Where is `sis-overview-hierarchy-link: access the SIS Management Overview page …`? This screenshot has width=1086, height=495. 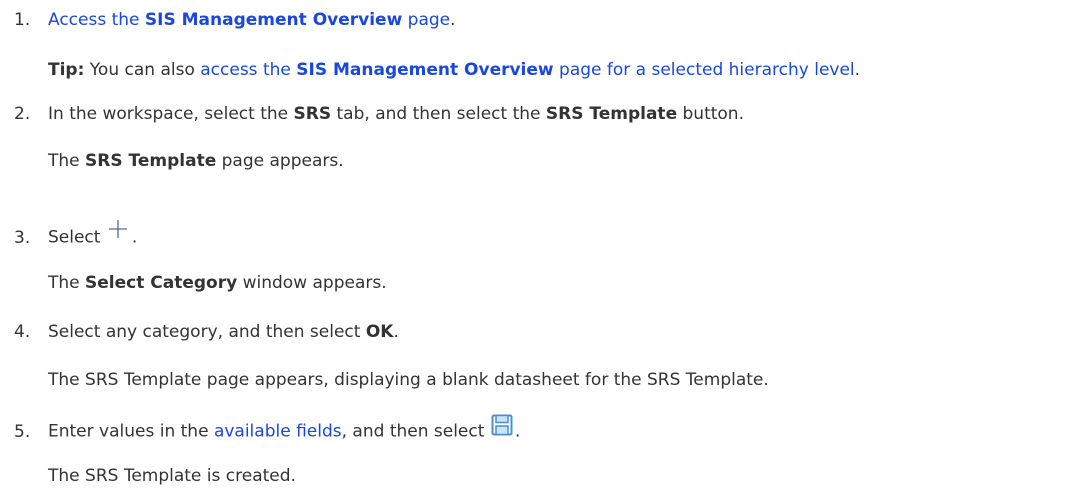
sis-overview-hierarchy-link: access the SIS Management Overview page … is located at coordinates (527, 70).